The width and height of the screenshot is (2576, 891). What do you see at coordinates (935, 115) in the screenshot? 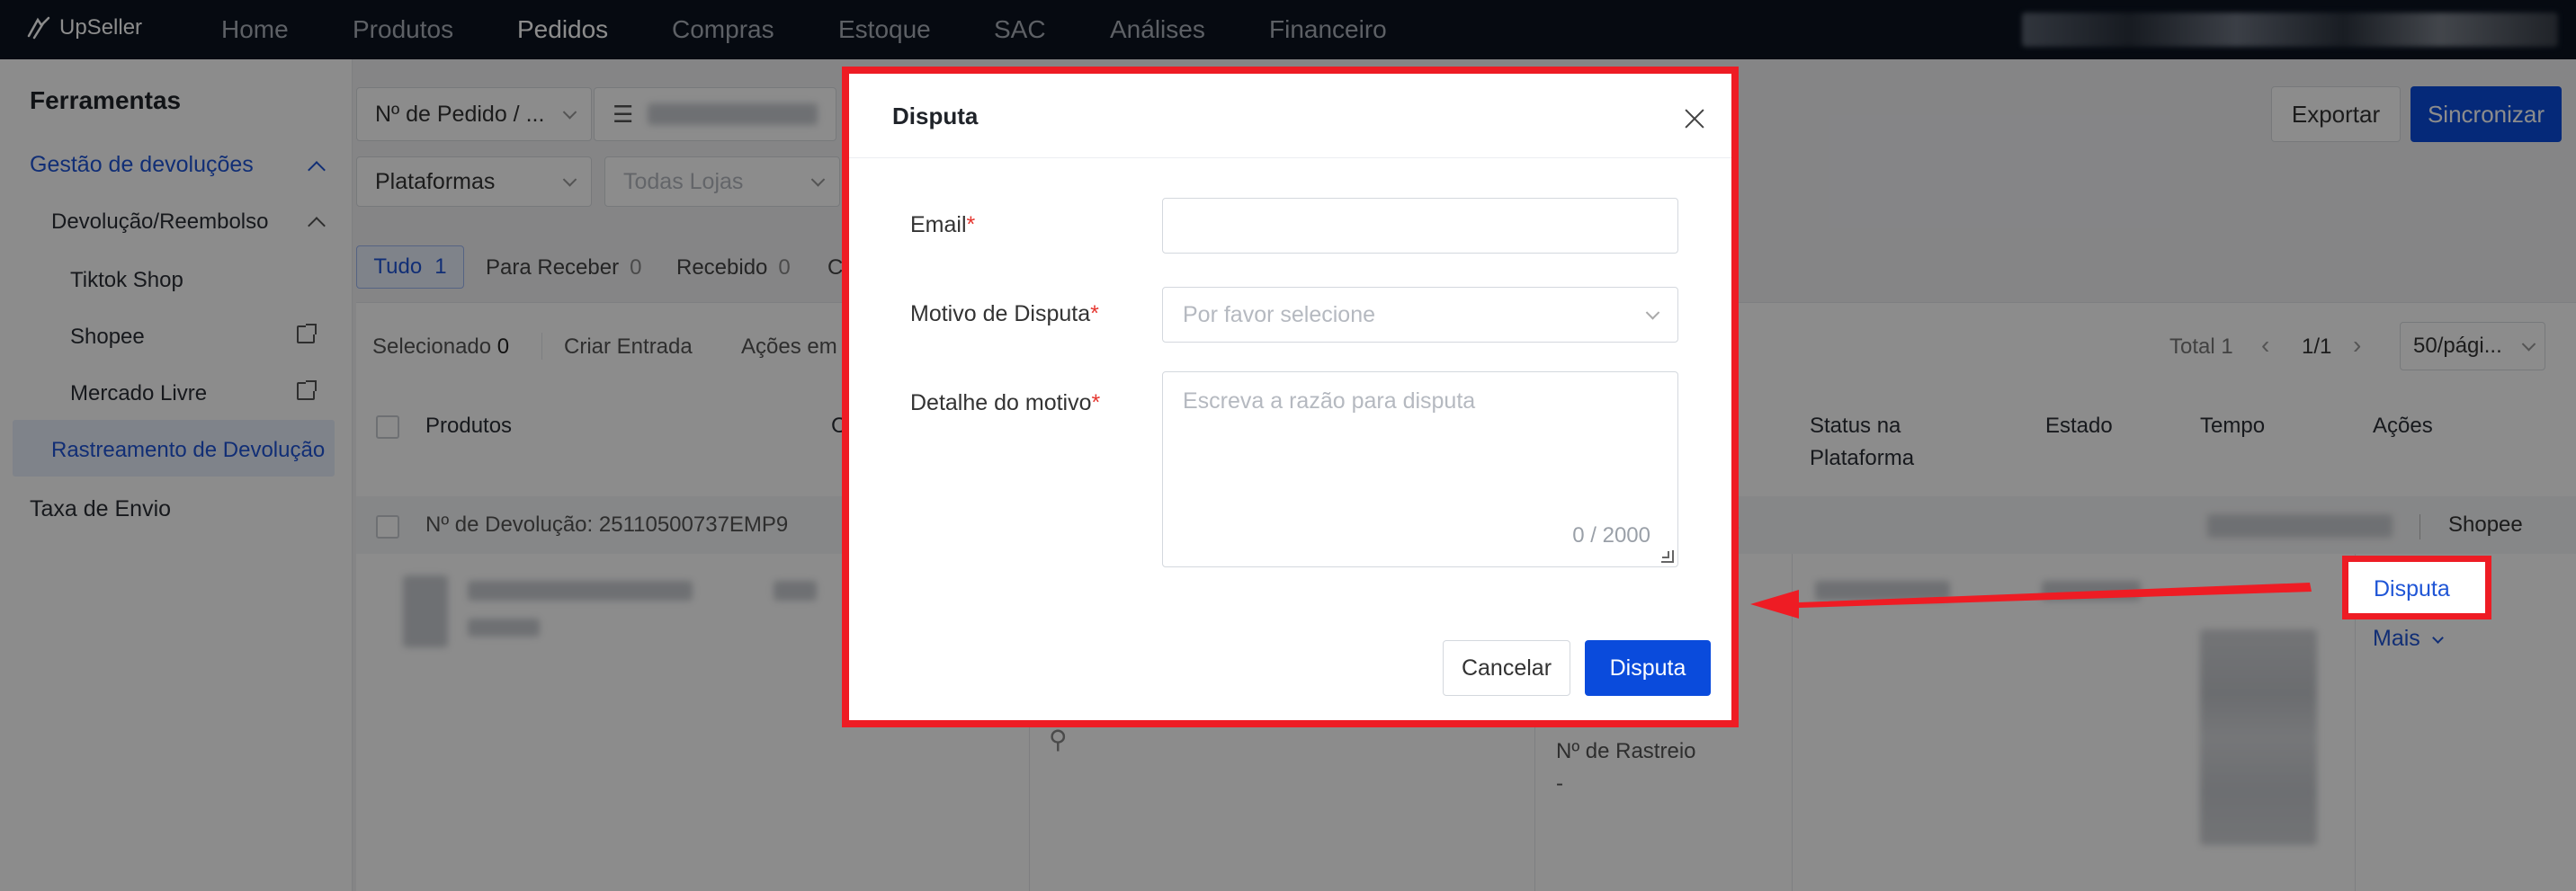
I see `modal-title: Disputa` at bounding box center [935, 115].